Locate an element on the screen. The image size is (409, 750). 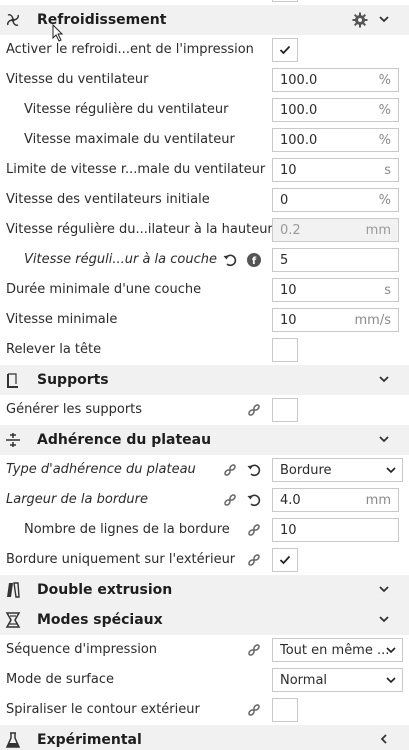
setting-label: Durée minimale d'une couche is located at coordinates (104, 289).